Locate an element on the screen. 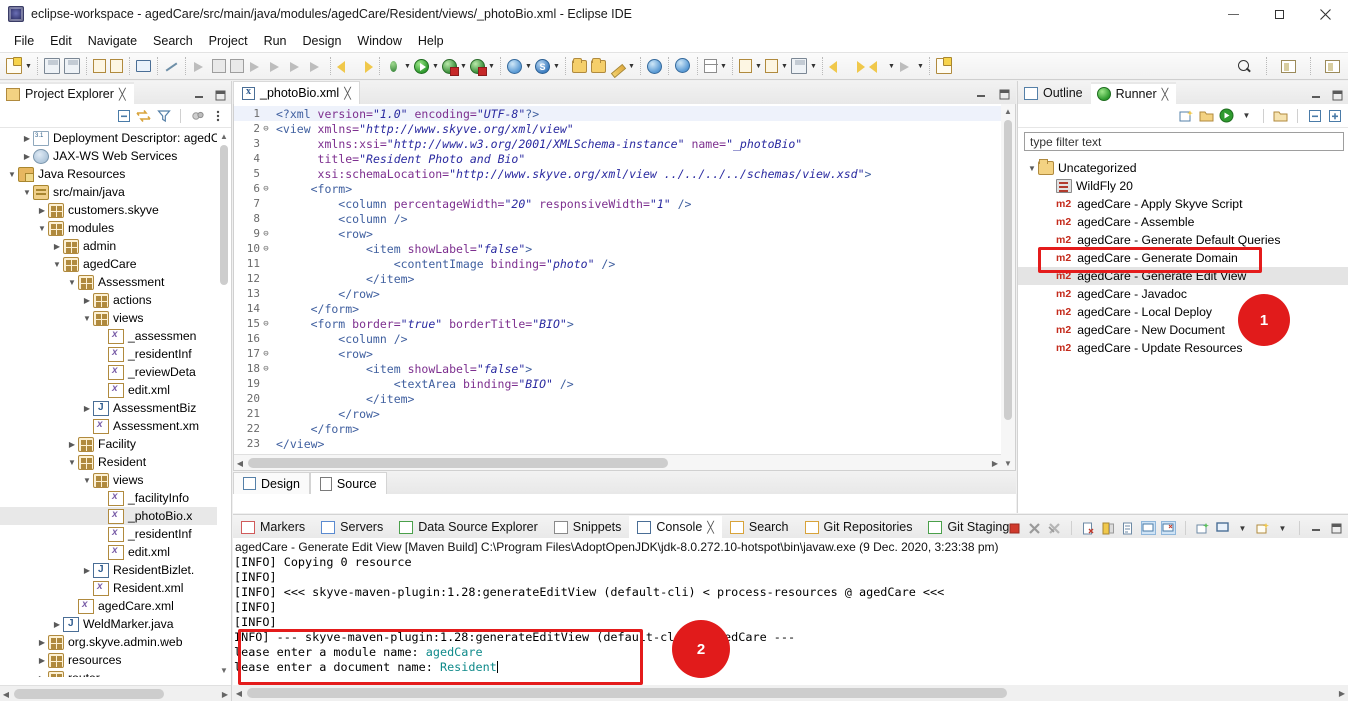 Image resolution: width=1348 pixels, height=701 pixels. menu-edit: Edit is located at coordinates (61, 41).